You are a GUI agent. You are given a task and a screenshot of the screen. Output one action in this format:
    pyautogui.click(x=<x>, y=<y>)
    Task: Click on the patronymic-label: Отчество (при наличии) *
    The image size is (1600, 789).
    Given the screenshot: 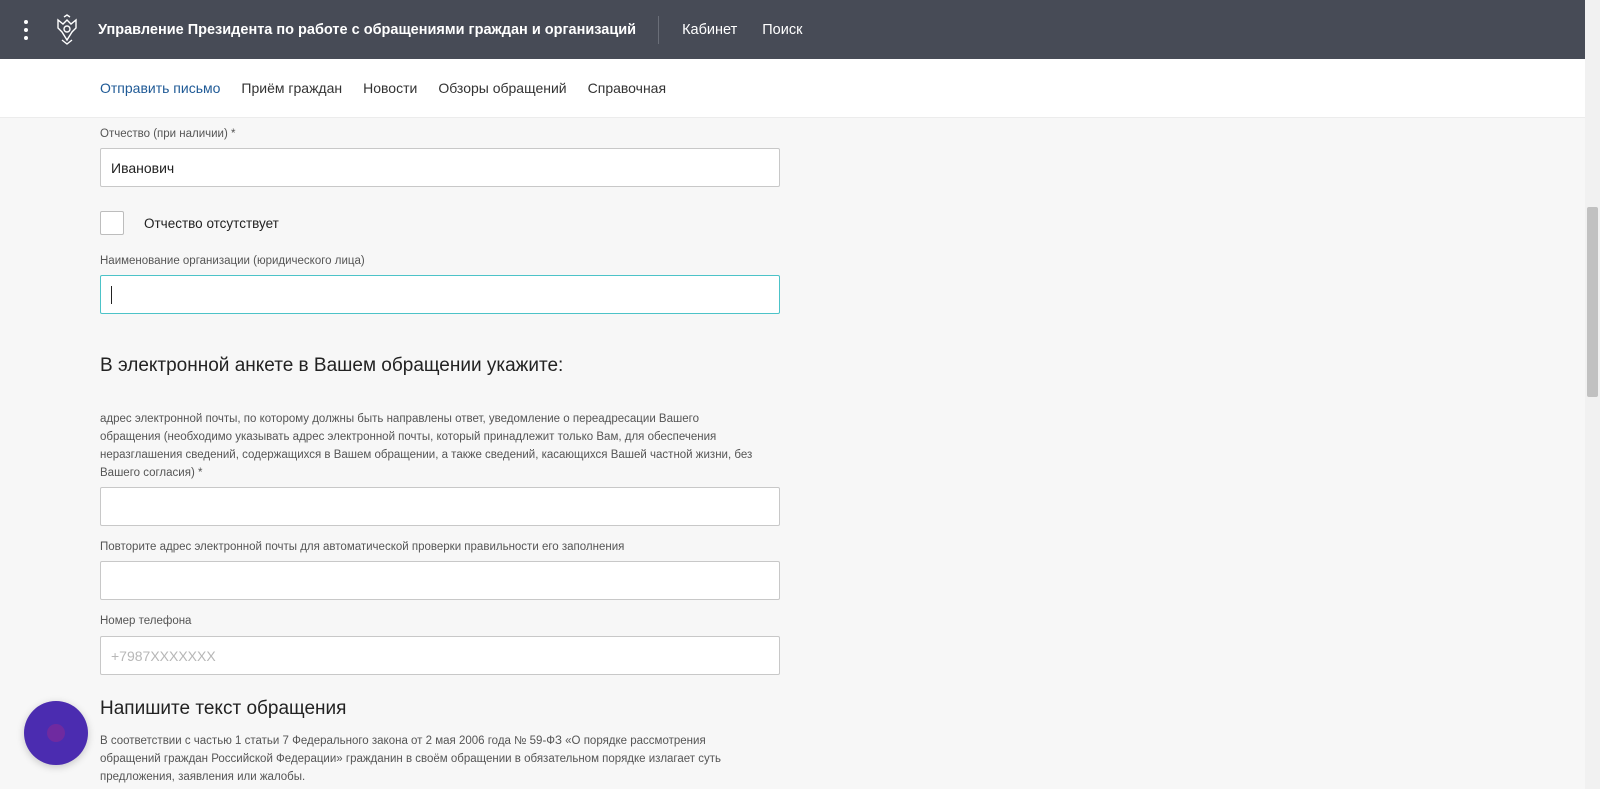 What is the action you would take?
    pyautogui.click(x=168, y=134)
    